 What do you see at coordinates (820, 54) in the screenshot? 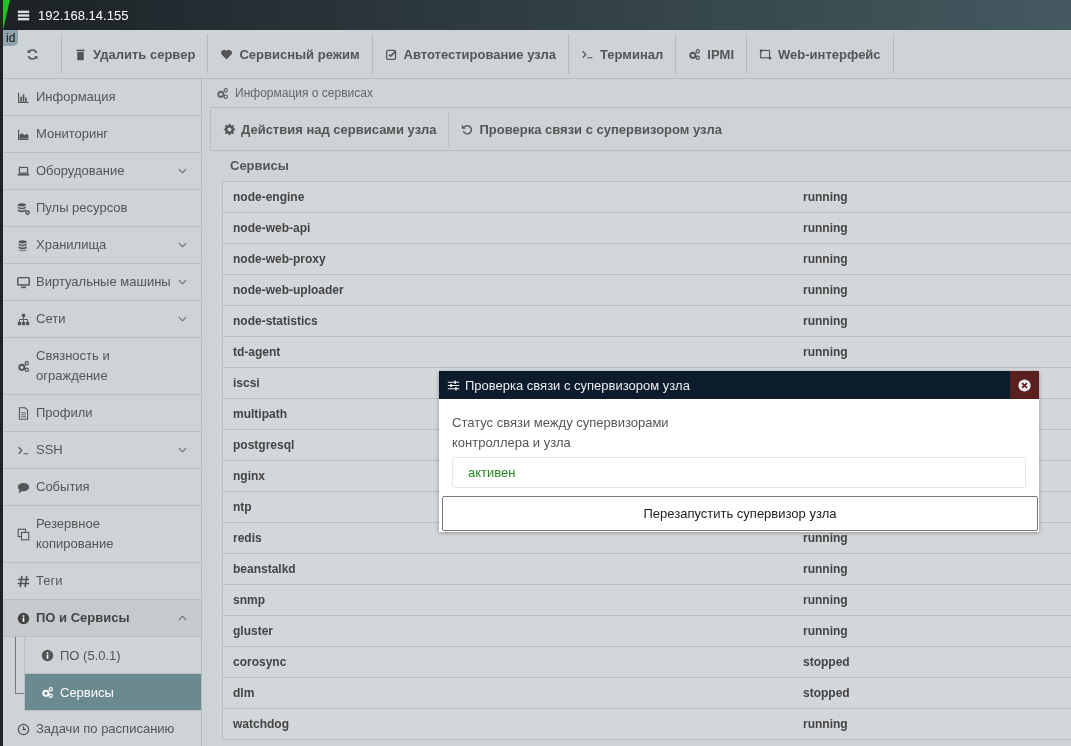
I see `toolbar-button: Web-интерфейс` at bounding box center [820, 54].